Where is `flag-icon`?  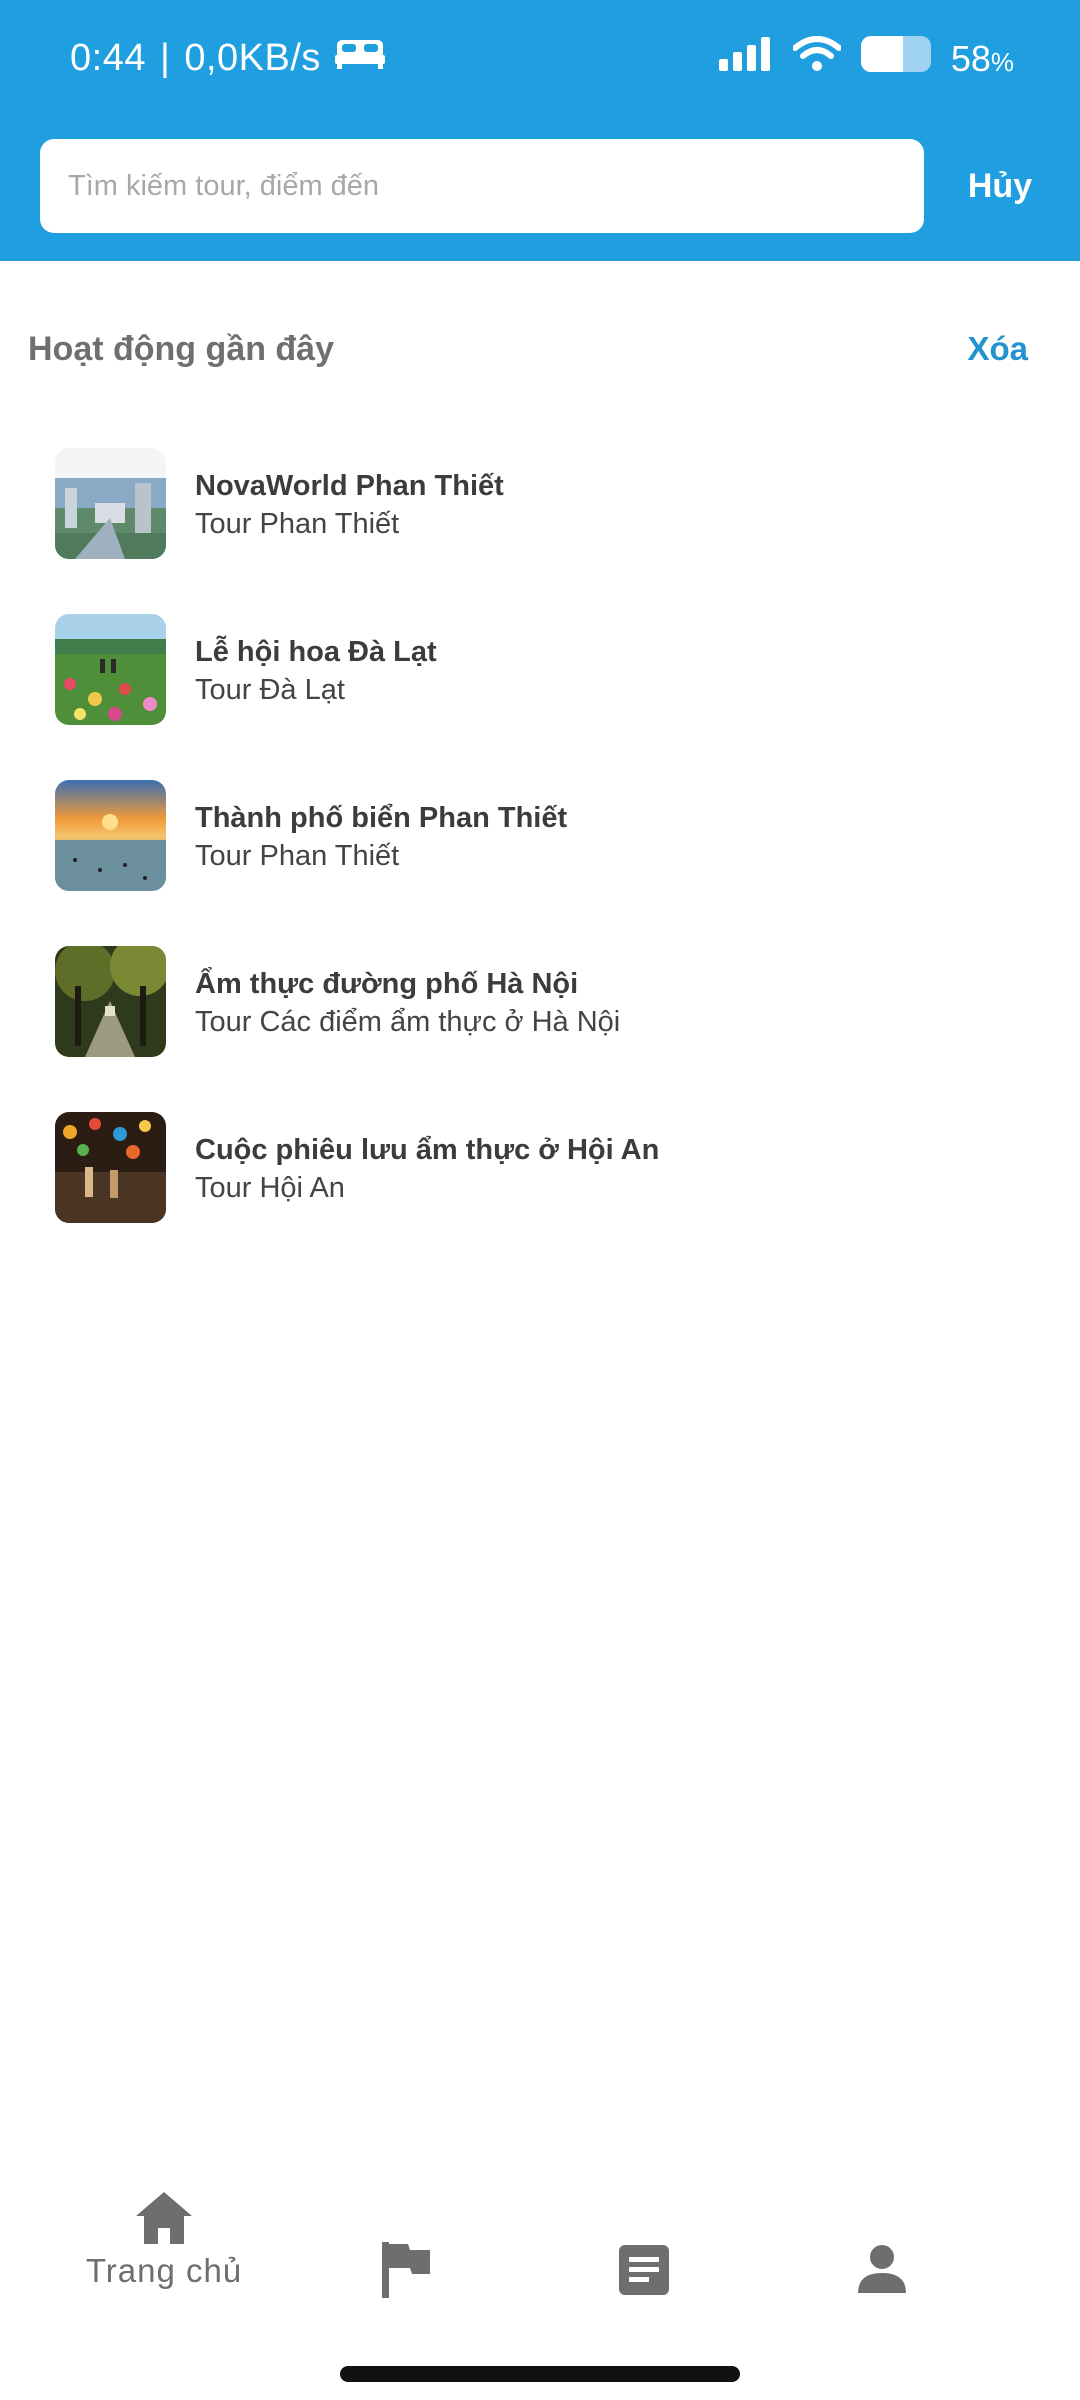
flag-icon is located at coordinates (406, 2270).